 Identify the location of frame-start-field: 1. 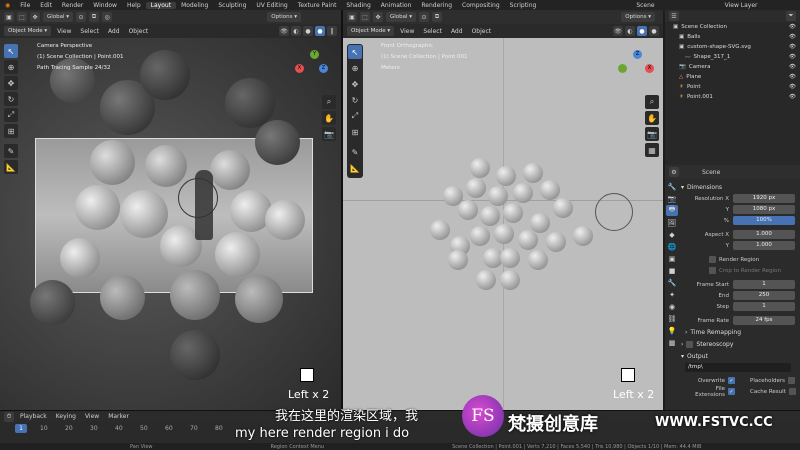
(764, 284).